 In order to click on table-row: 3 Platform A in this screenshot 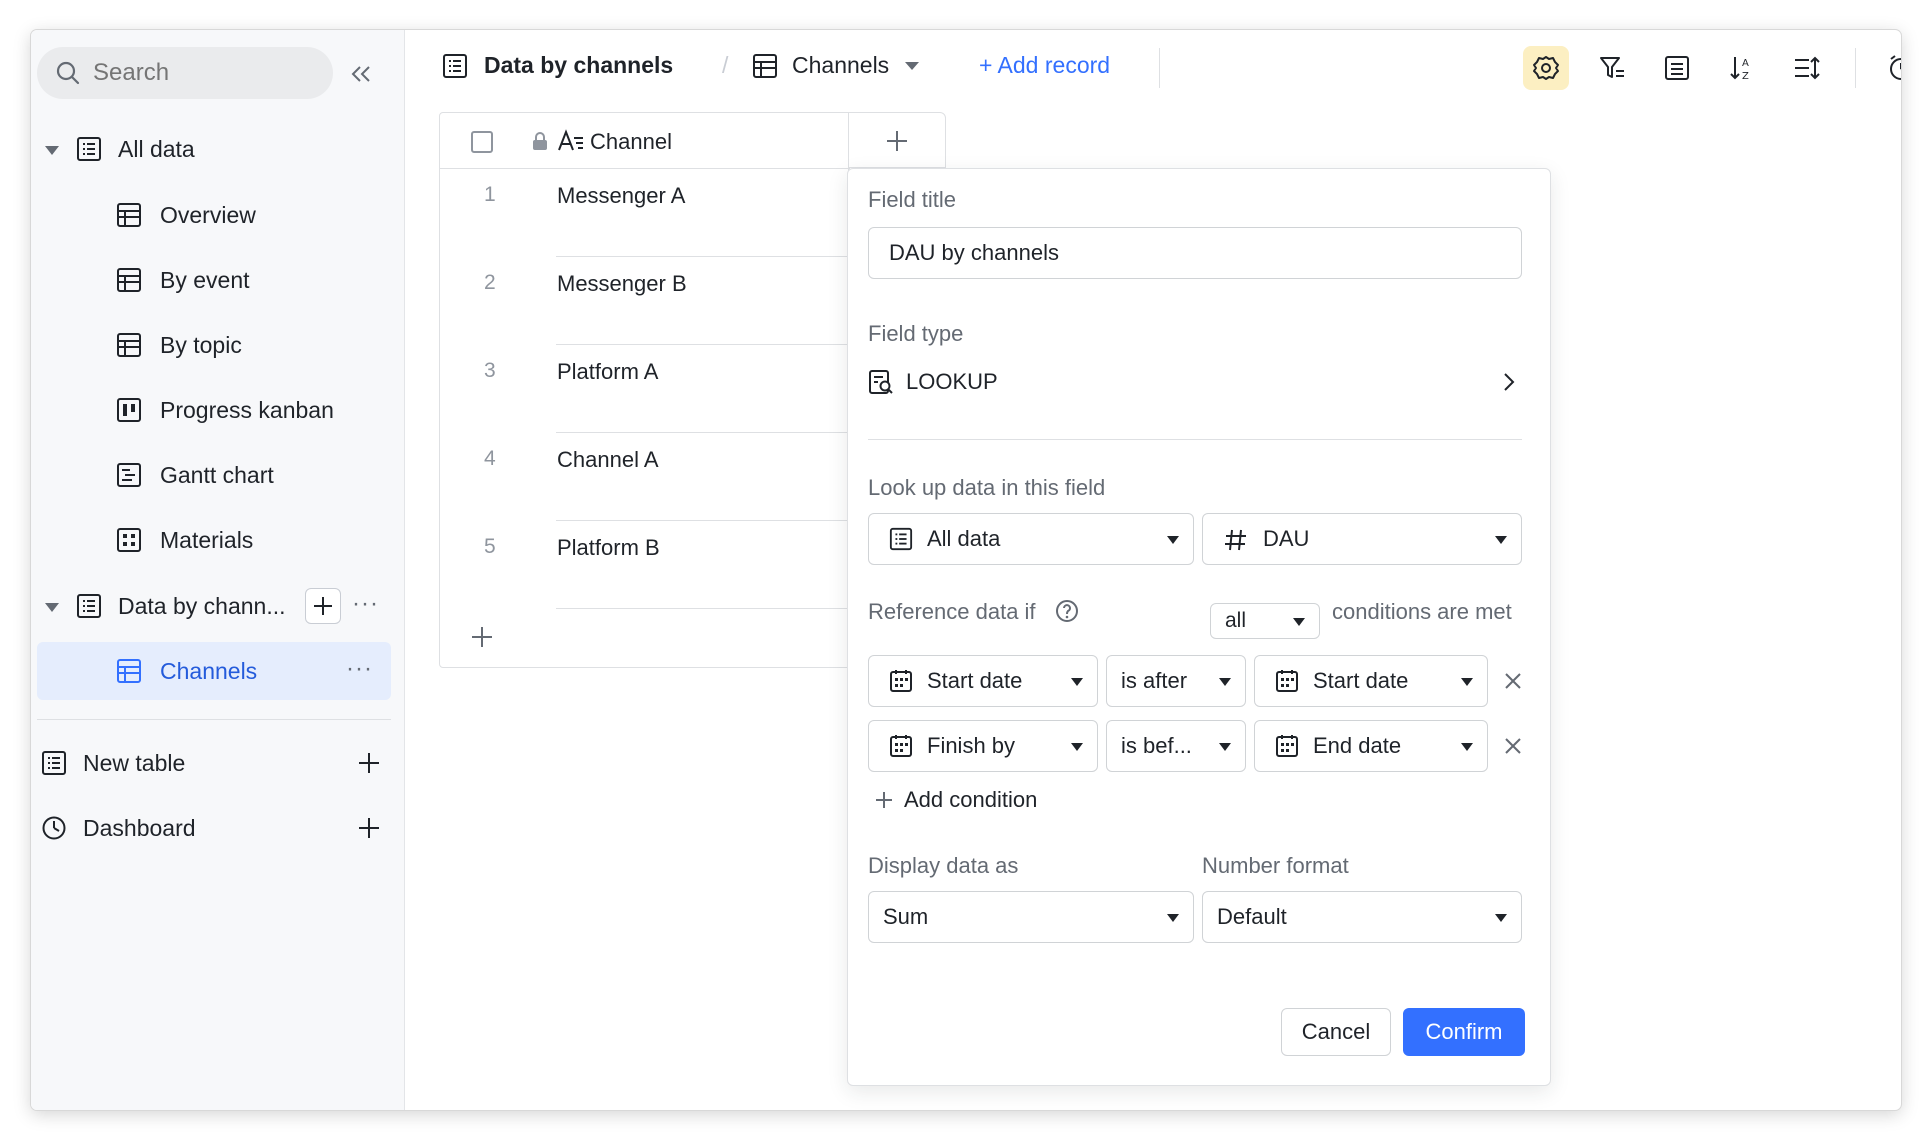, I will do `click(645, 389)`.